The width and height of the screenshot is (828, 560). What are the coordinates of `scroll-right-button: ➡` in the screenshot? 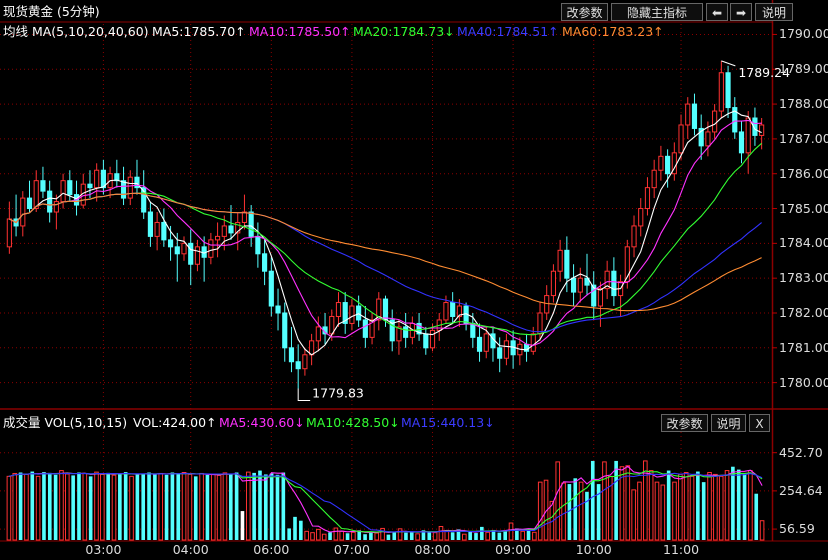 It's located at (741, 12).